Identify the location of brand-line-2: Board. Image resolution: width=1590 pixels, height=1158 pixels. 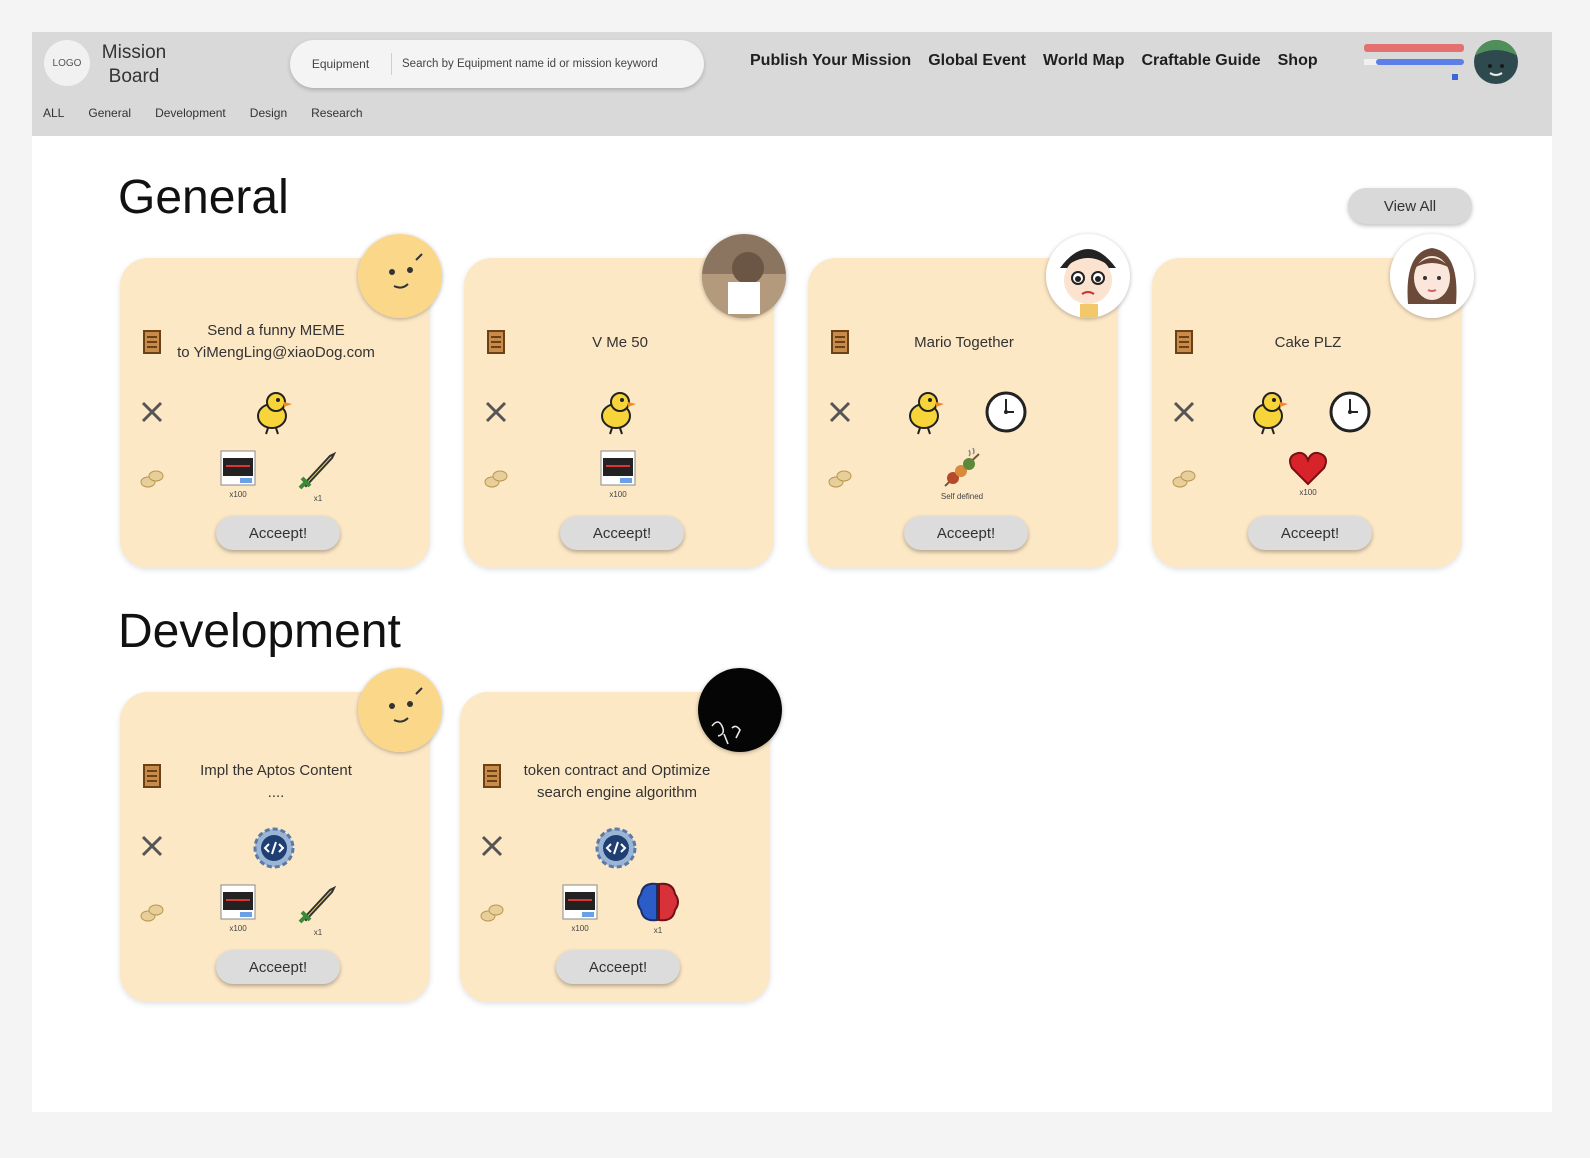
(134, 76).